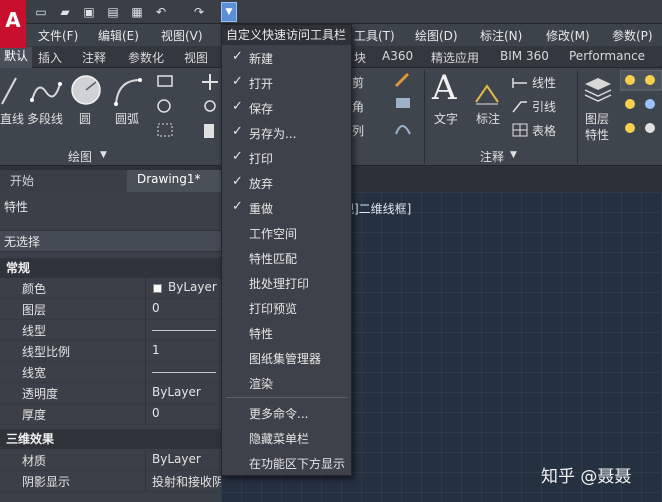 The width and height of the screenshot is (662, 502). What do you see at coordinates (397, 56) in the screenshot?
I see `tab-a360: A360` at bounding box center [397, 56].